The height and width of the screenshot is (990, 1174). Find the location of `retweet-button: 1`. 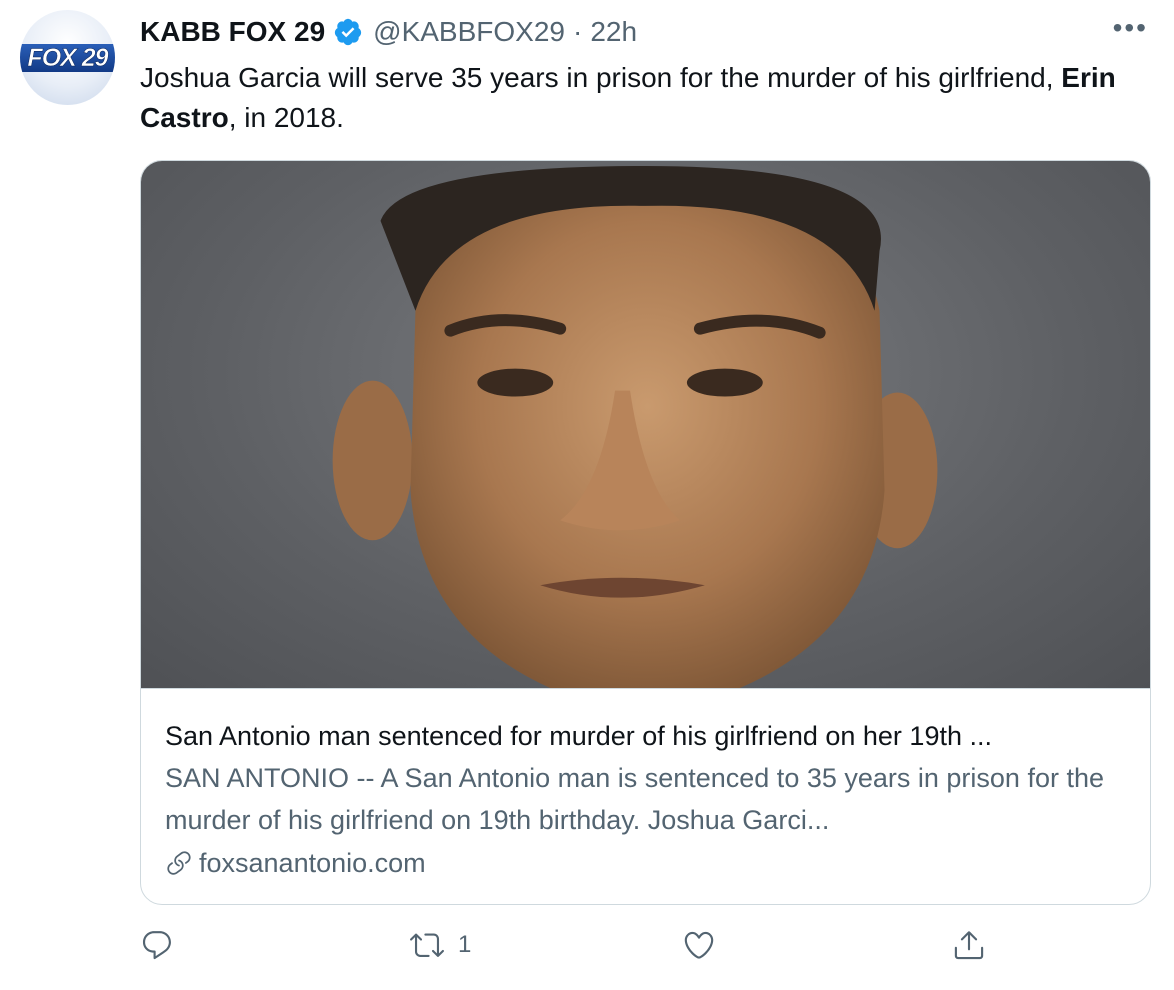

retweet-button: 1 is located at coordinates (440, 945).